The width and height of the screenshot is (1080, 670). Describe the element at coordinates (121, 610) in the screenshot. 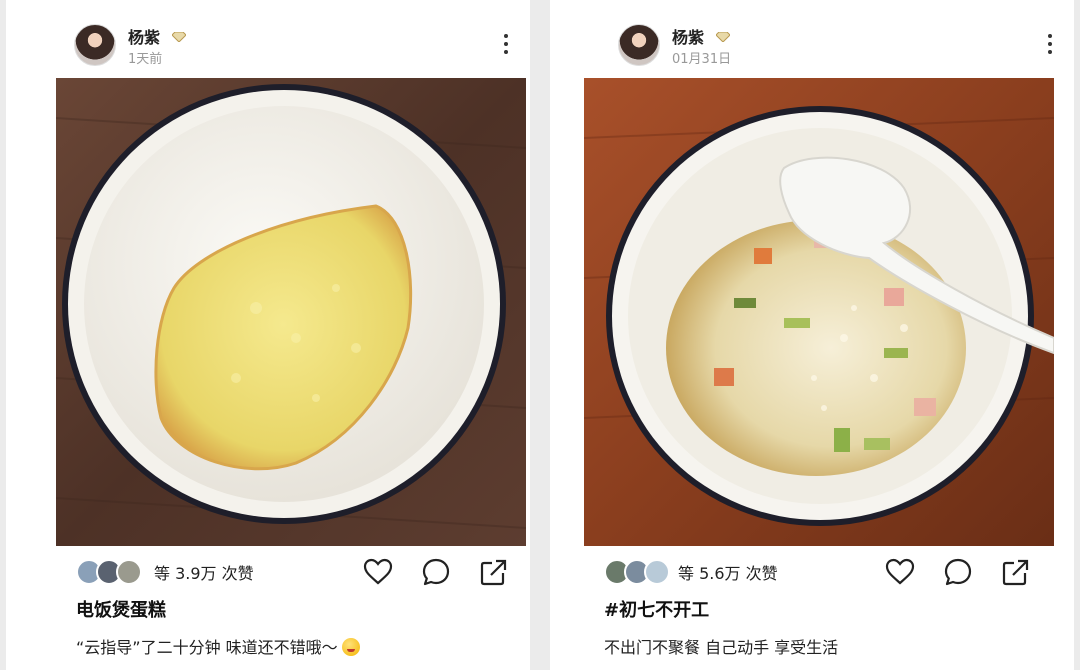

I see `post-title: 电饭煲蛋糕` at that location.